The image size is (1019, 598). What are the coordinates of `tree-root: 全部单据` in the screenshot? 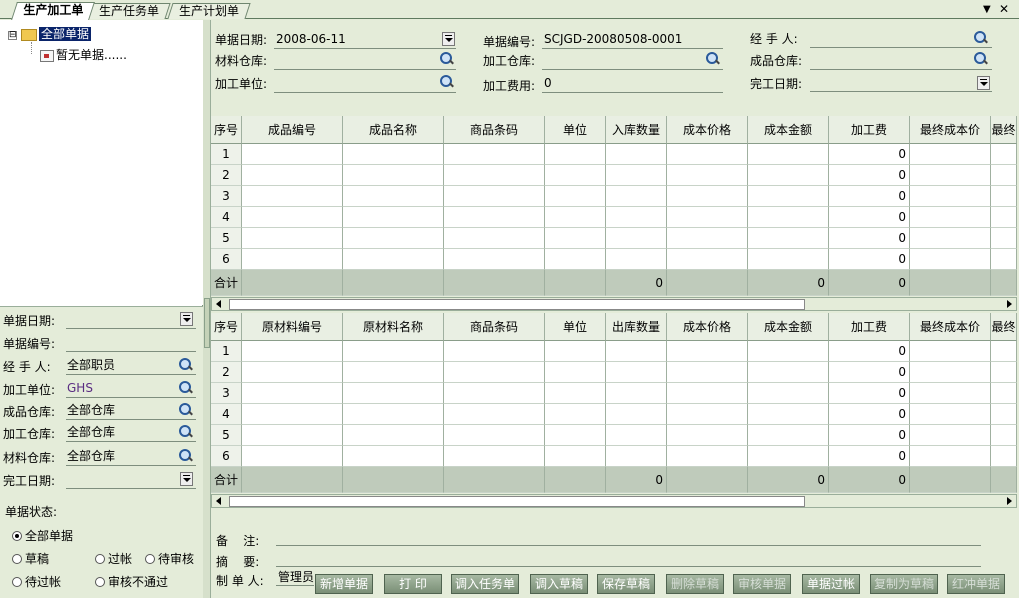 It's located at (56, 33).